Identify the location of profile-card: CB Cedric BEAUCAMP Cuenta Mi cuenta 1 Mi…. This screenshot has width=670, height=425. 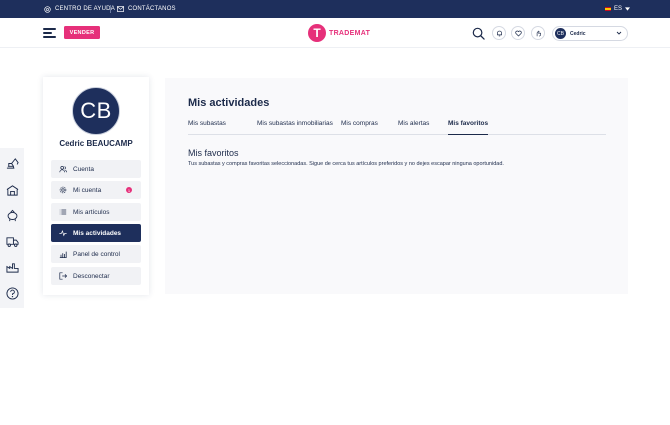
(96, 186).